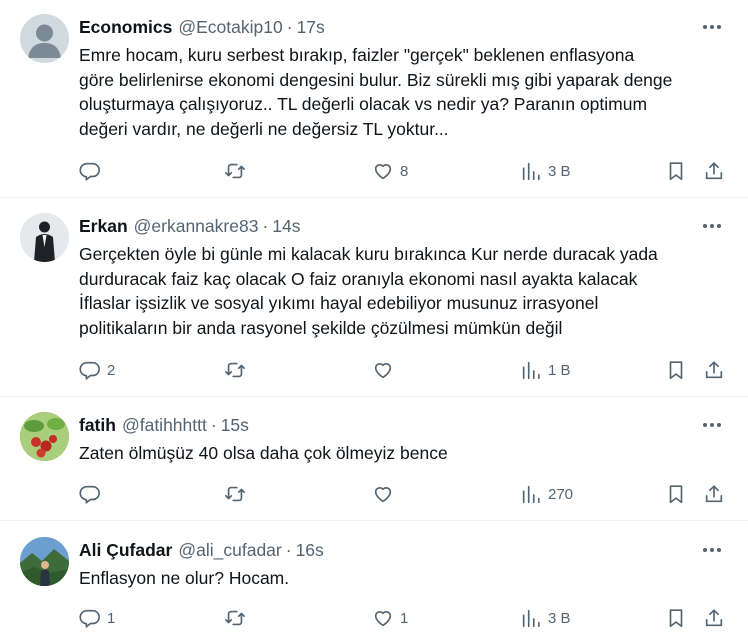 The width and height of the screenshot is (748, 644). What do you see at coordinates (125, 550) in the screenshot?
I see `author-name: Ali Çufadar` at bounding box center [125, 550].